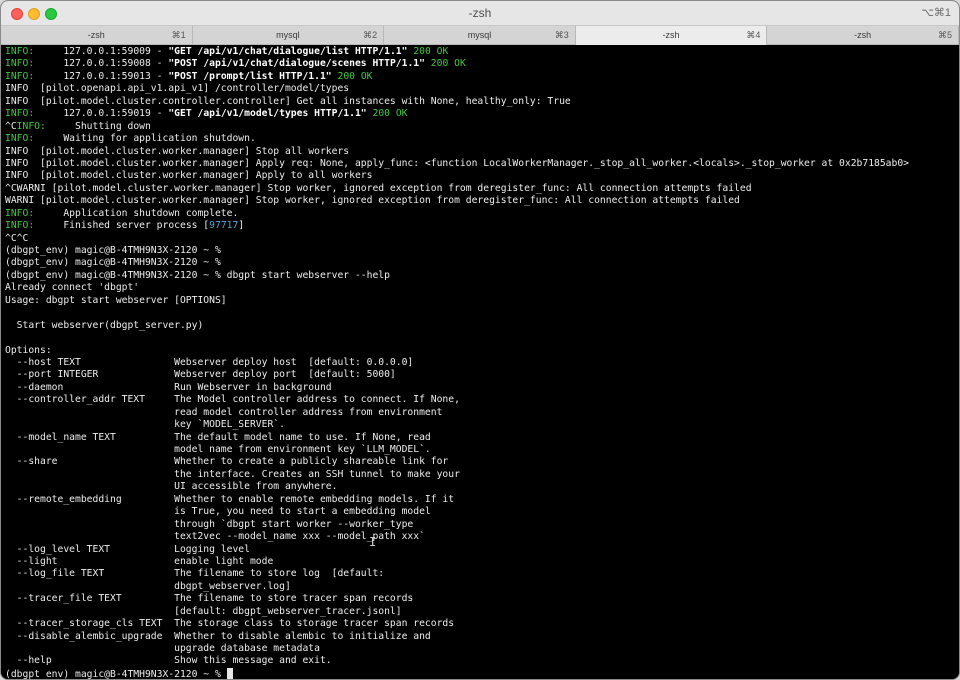 This screenshot has height=680, width=960. Describe the element at coordinates (17, 238) in the screenshot. I see `terminal-text: ^C^C` at that location.